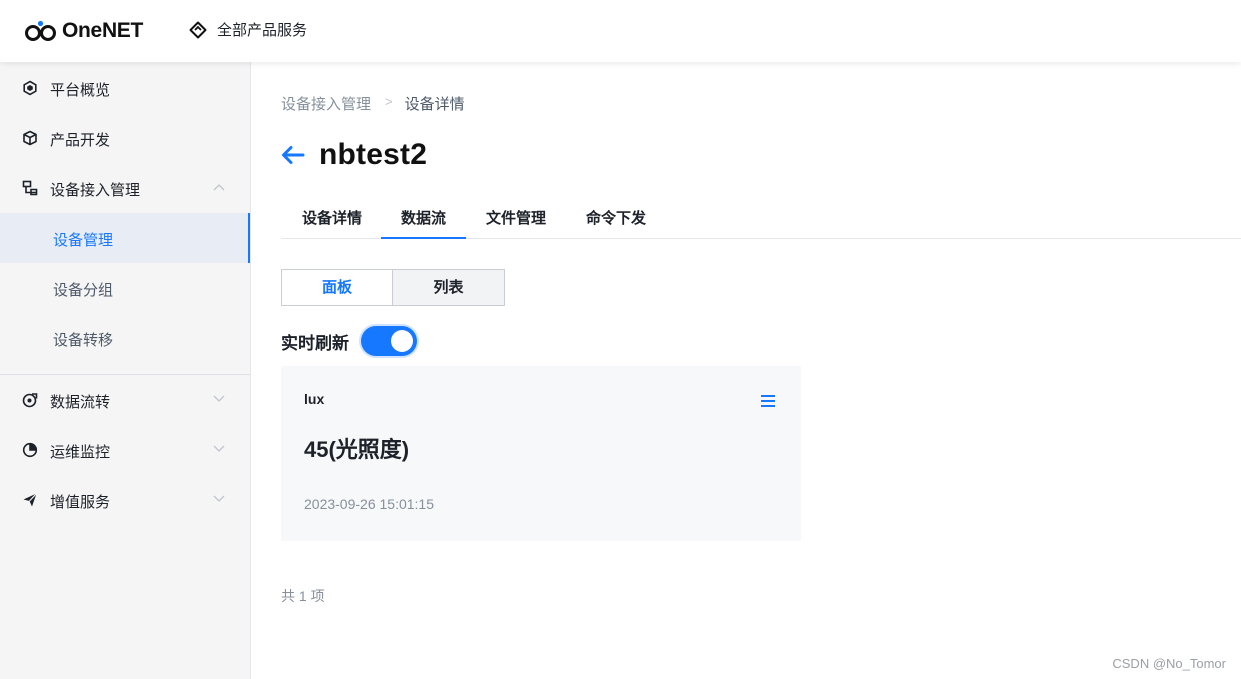 The width and height of the screenshot is (1241, 679). I want to click on cube-icon, so click(30, 138).